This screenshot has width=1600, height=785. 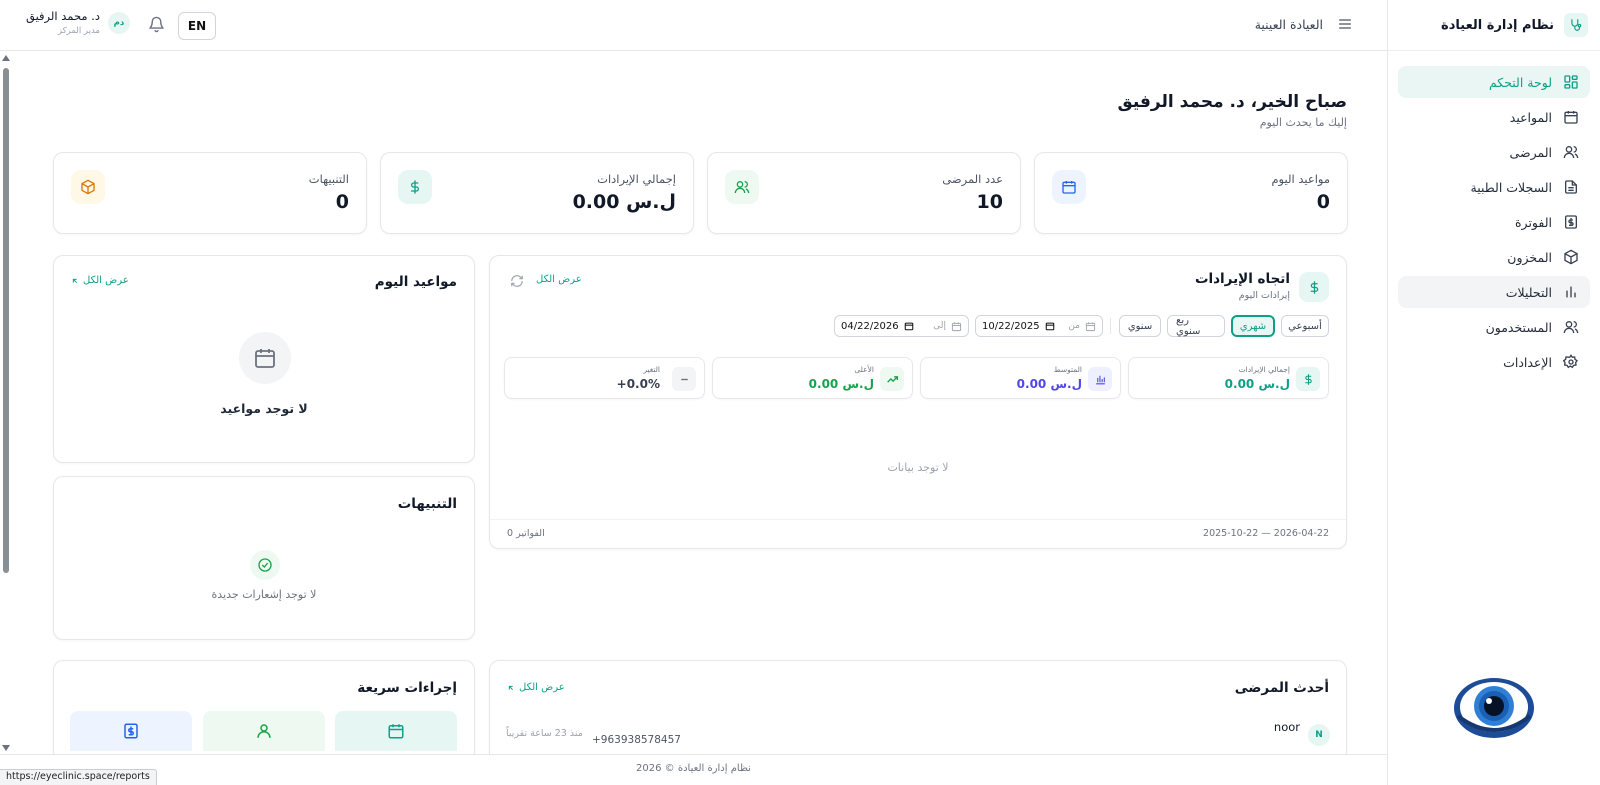 What do you see at coordinates (6, 320) in the screenshot?
I see `scroll-thumb` at bounding box center [6, 320].